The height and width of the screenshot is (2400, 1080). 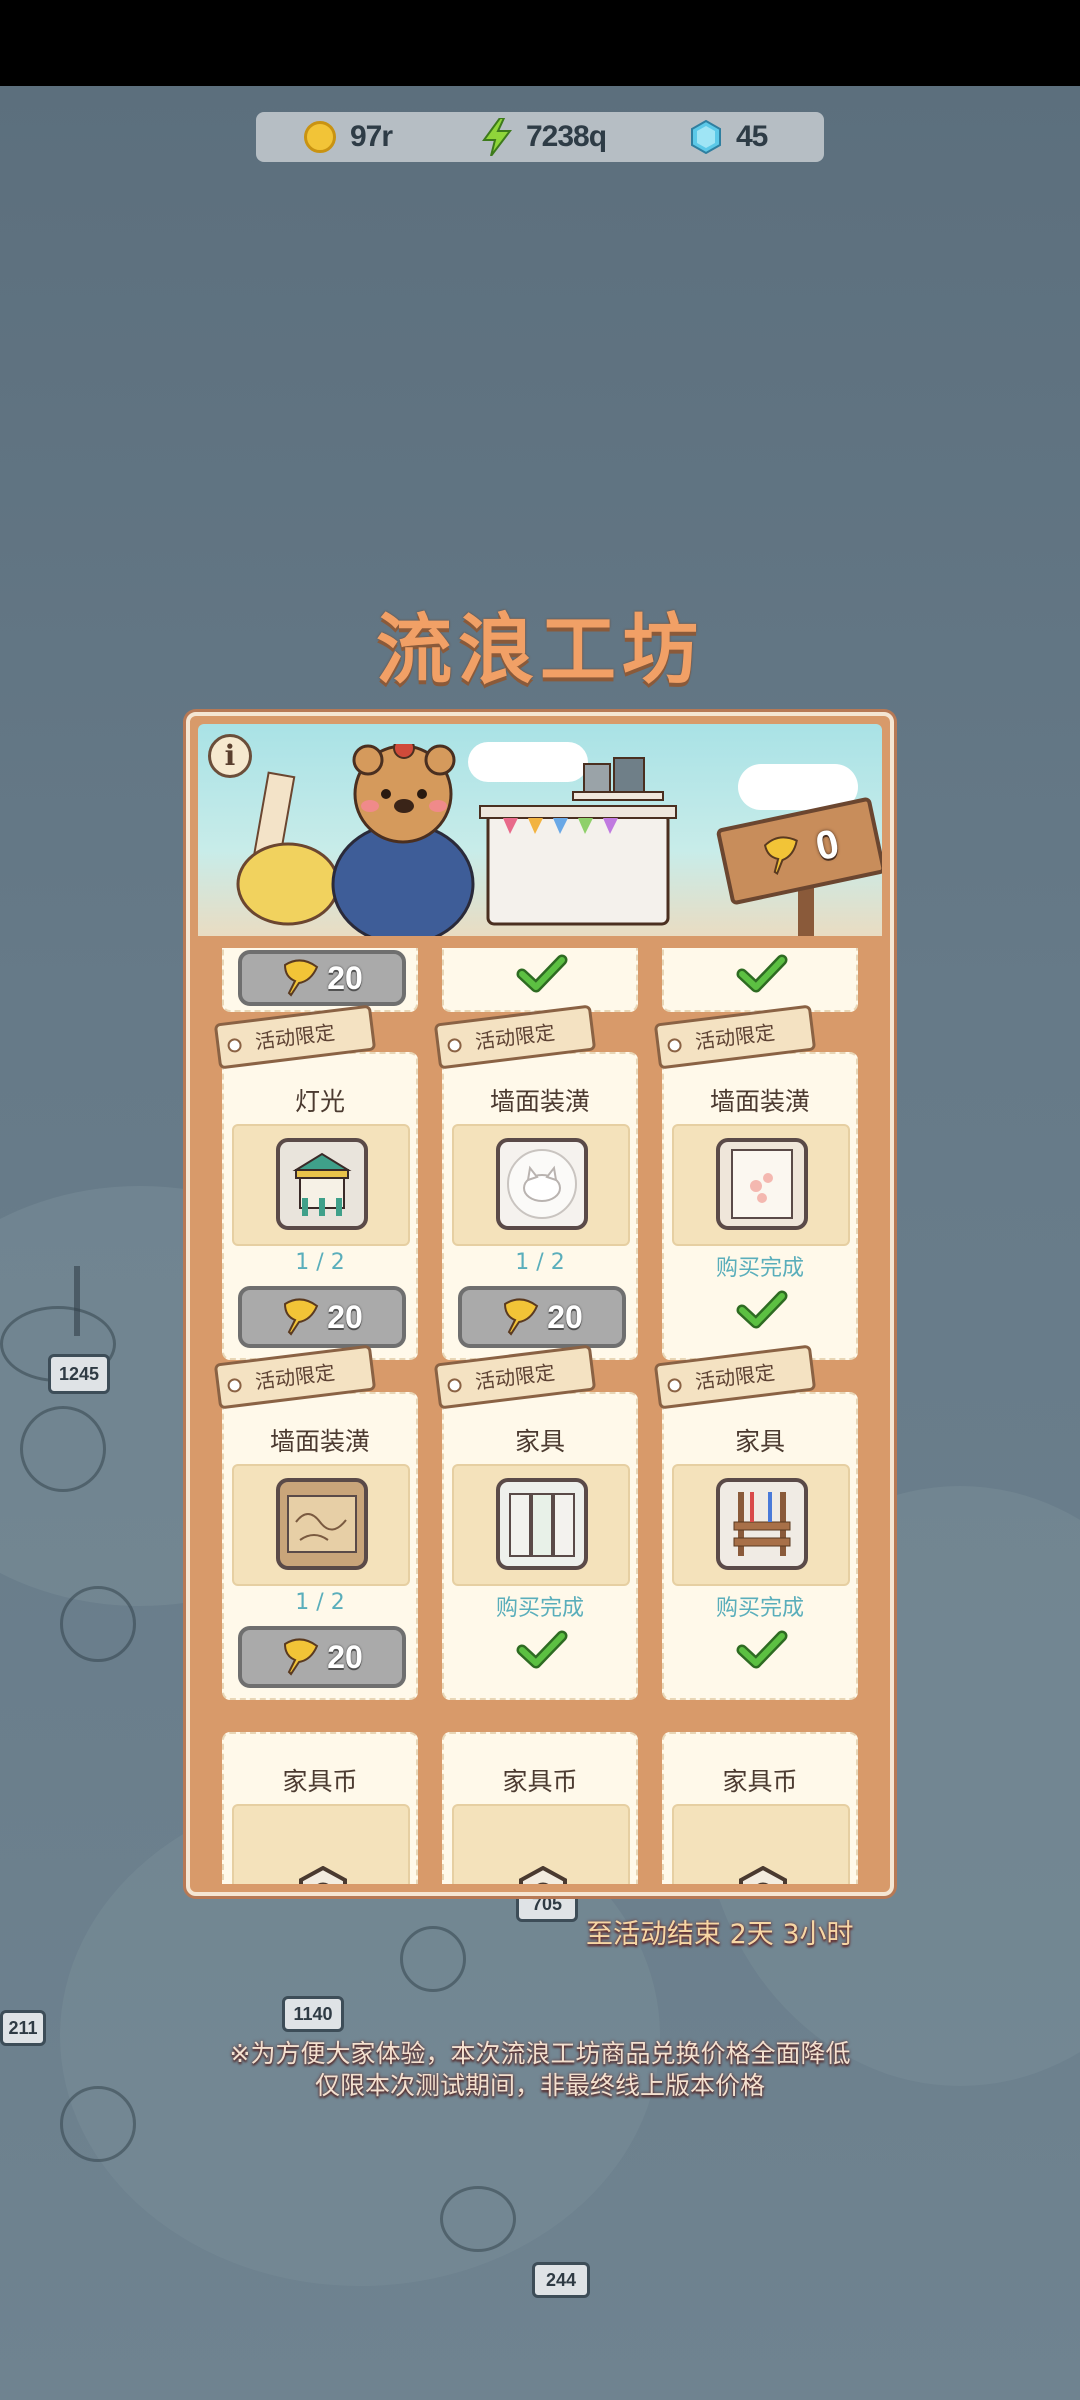 What do you see at coordinates (230, 756) in the screenshot?
I see `info-button: i` at bounding box center [230, 756].